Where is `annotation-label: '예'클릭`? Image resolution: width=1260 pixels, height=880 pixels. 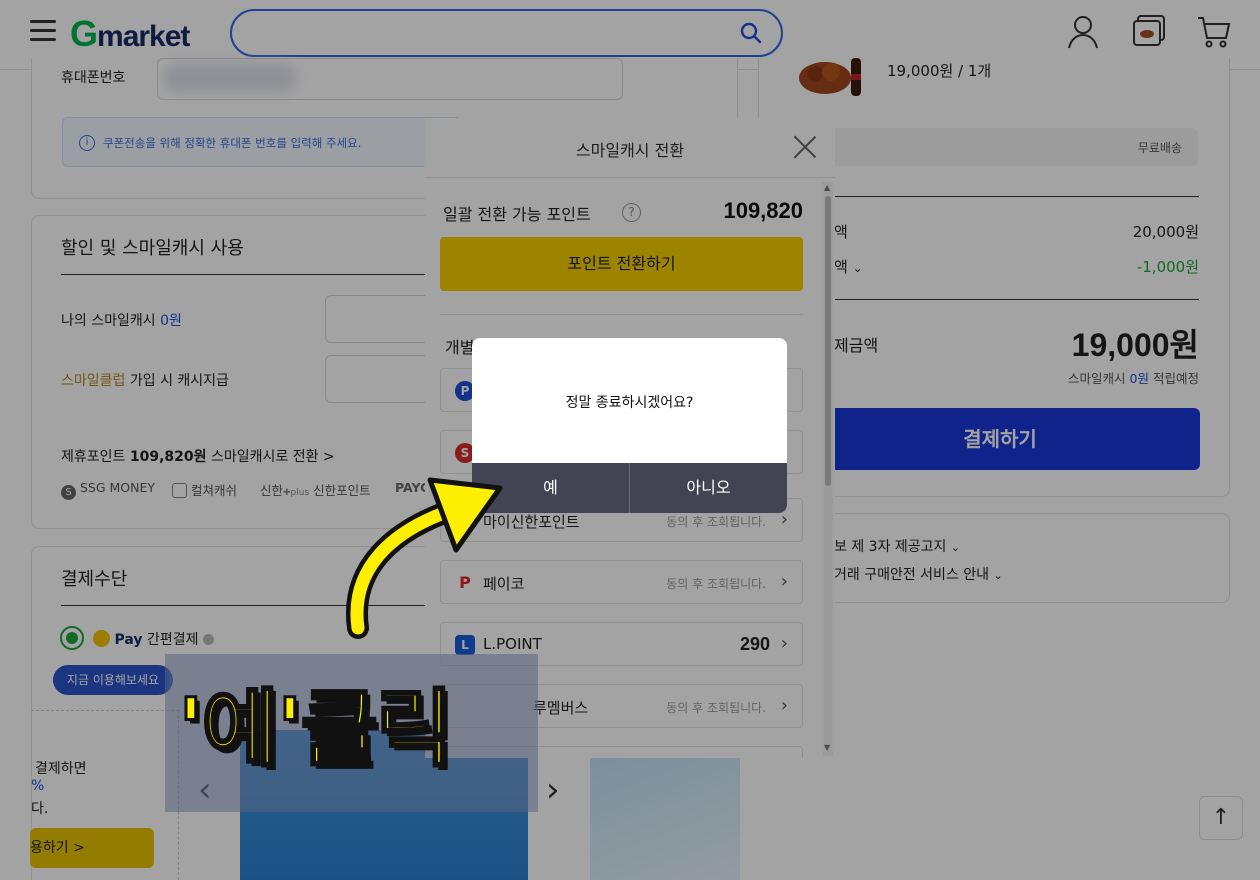 annotation-label: '예'클릭 is located at coordinates (315, 729).